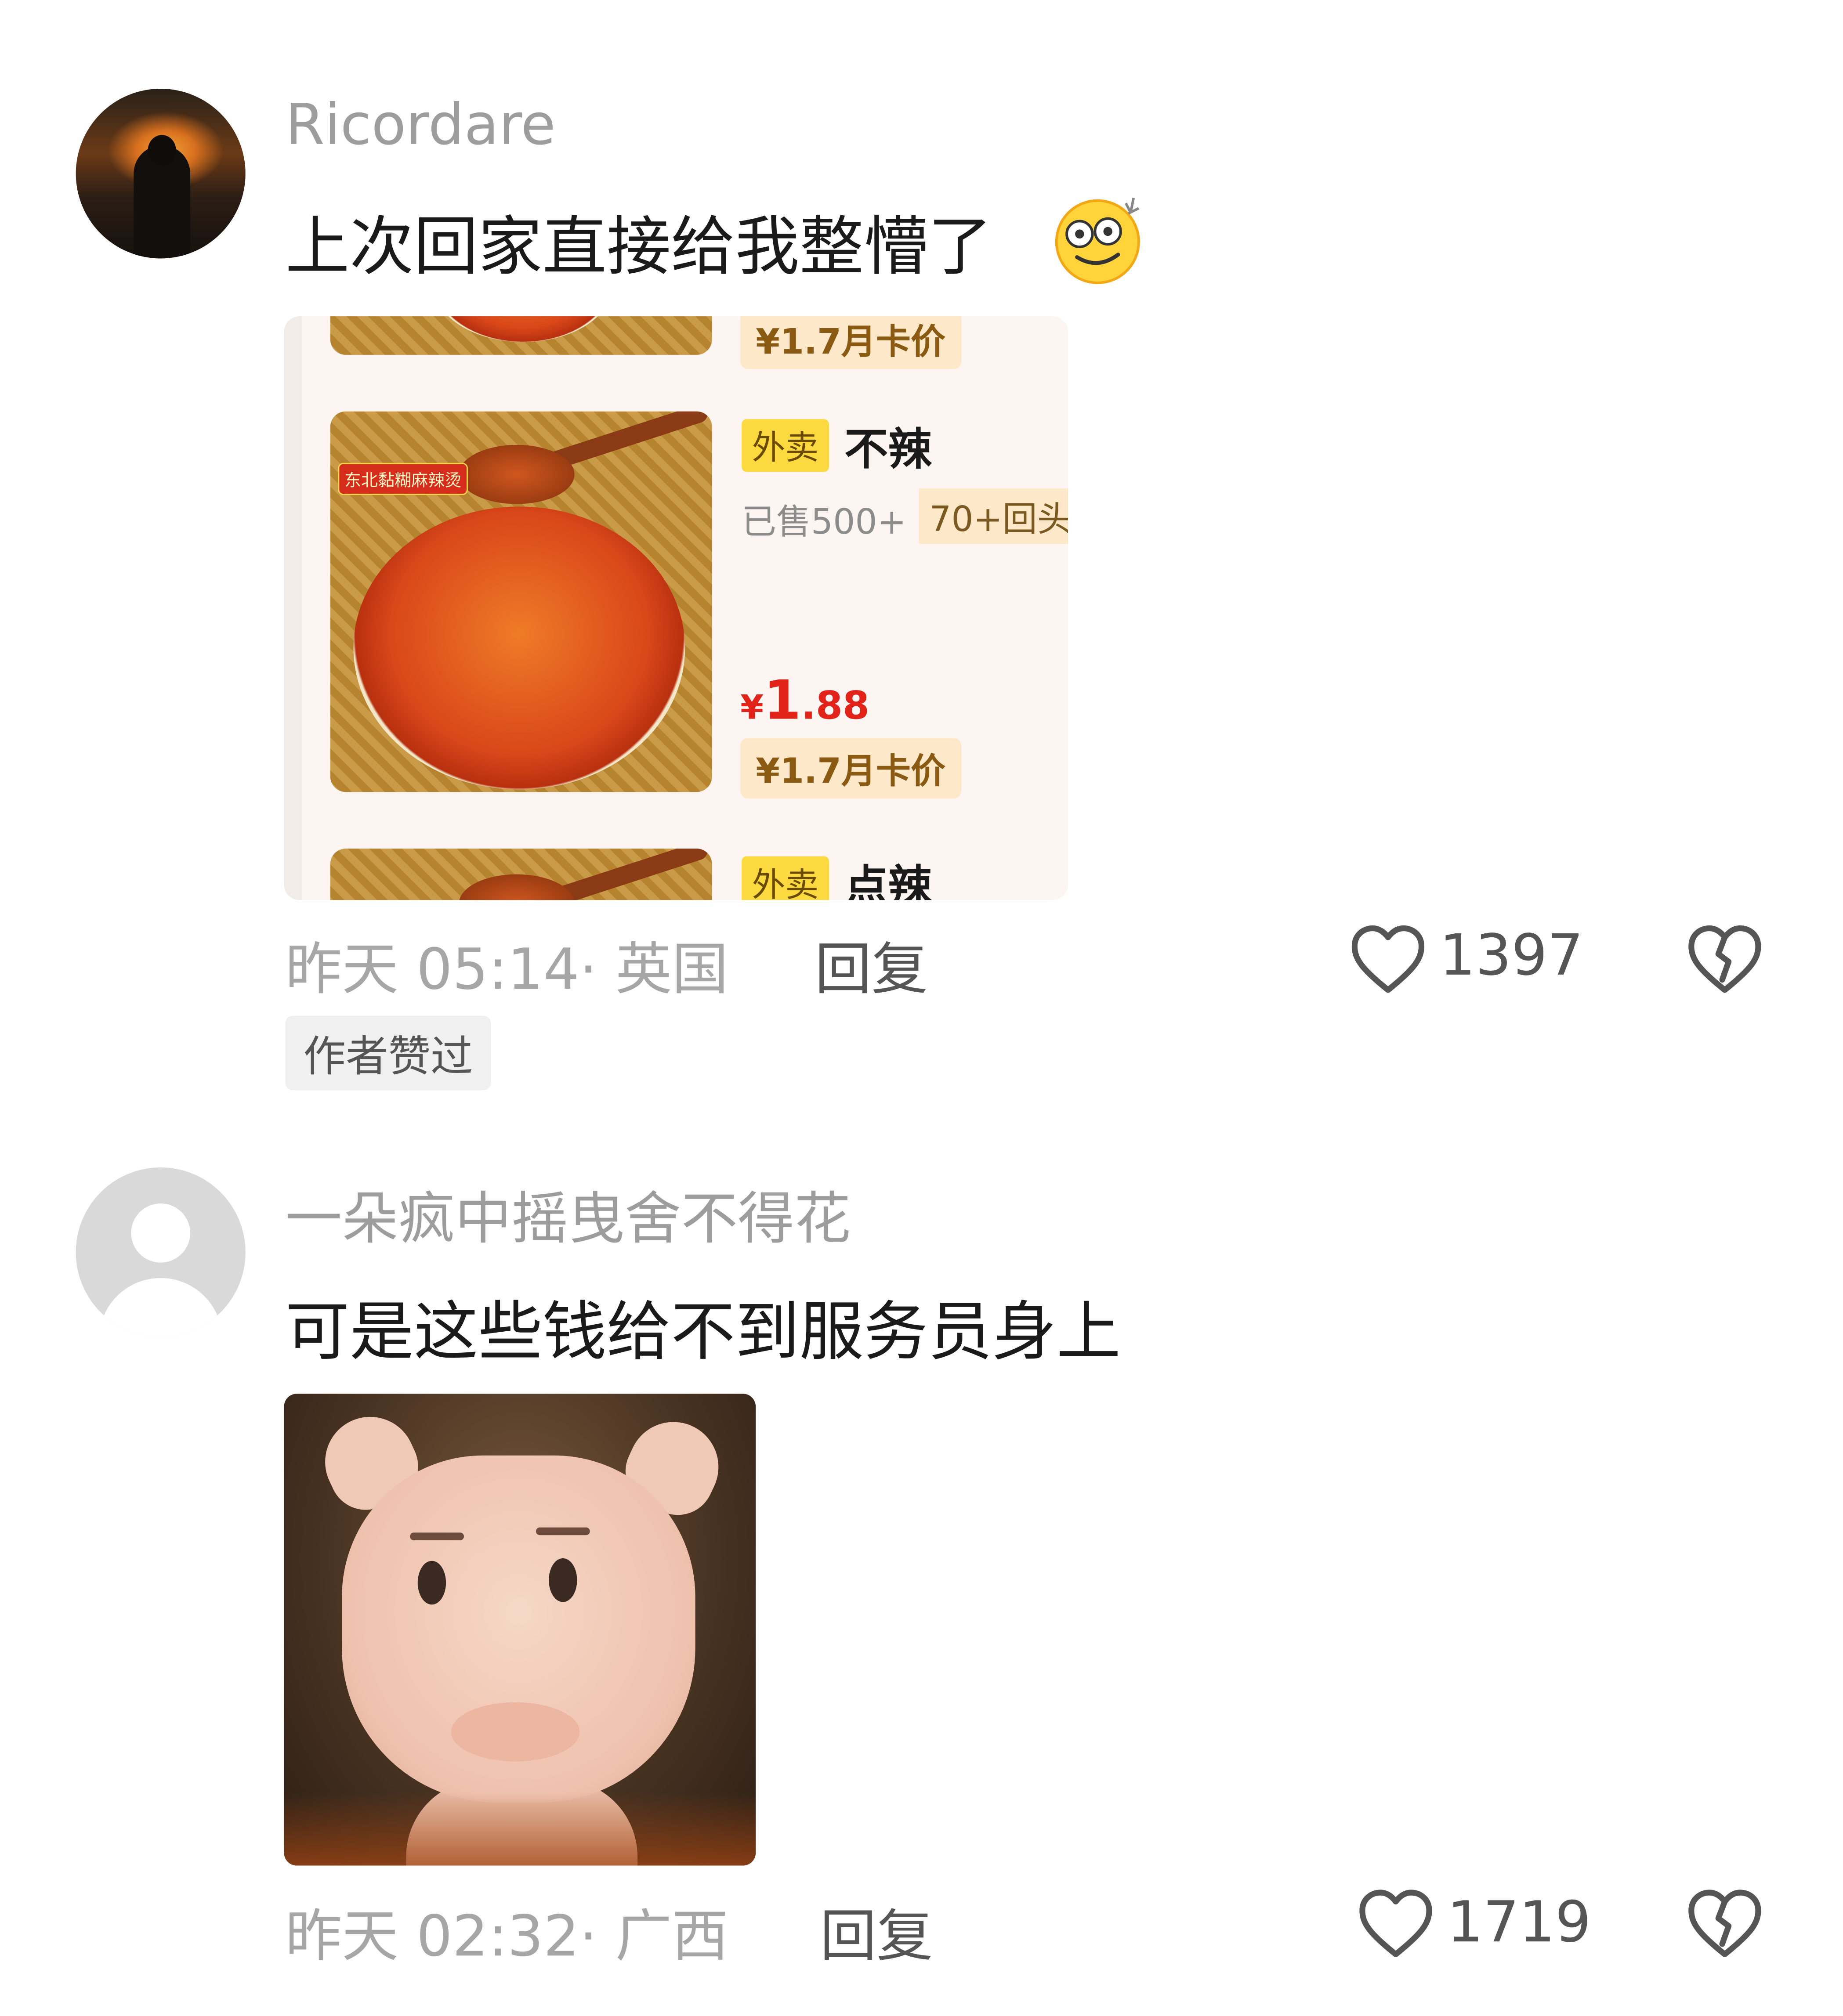 This screenshot has height=2016, width=1843. I want to click on timestamp: 昨天 05:14· 英国, so click(506, 964).